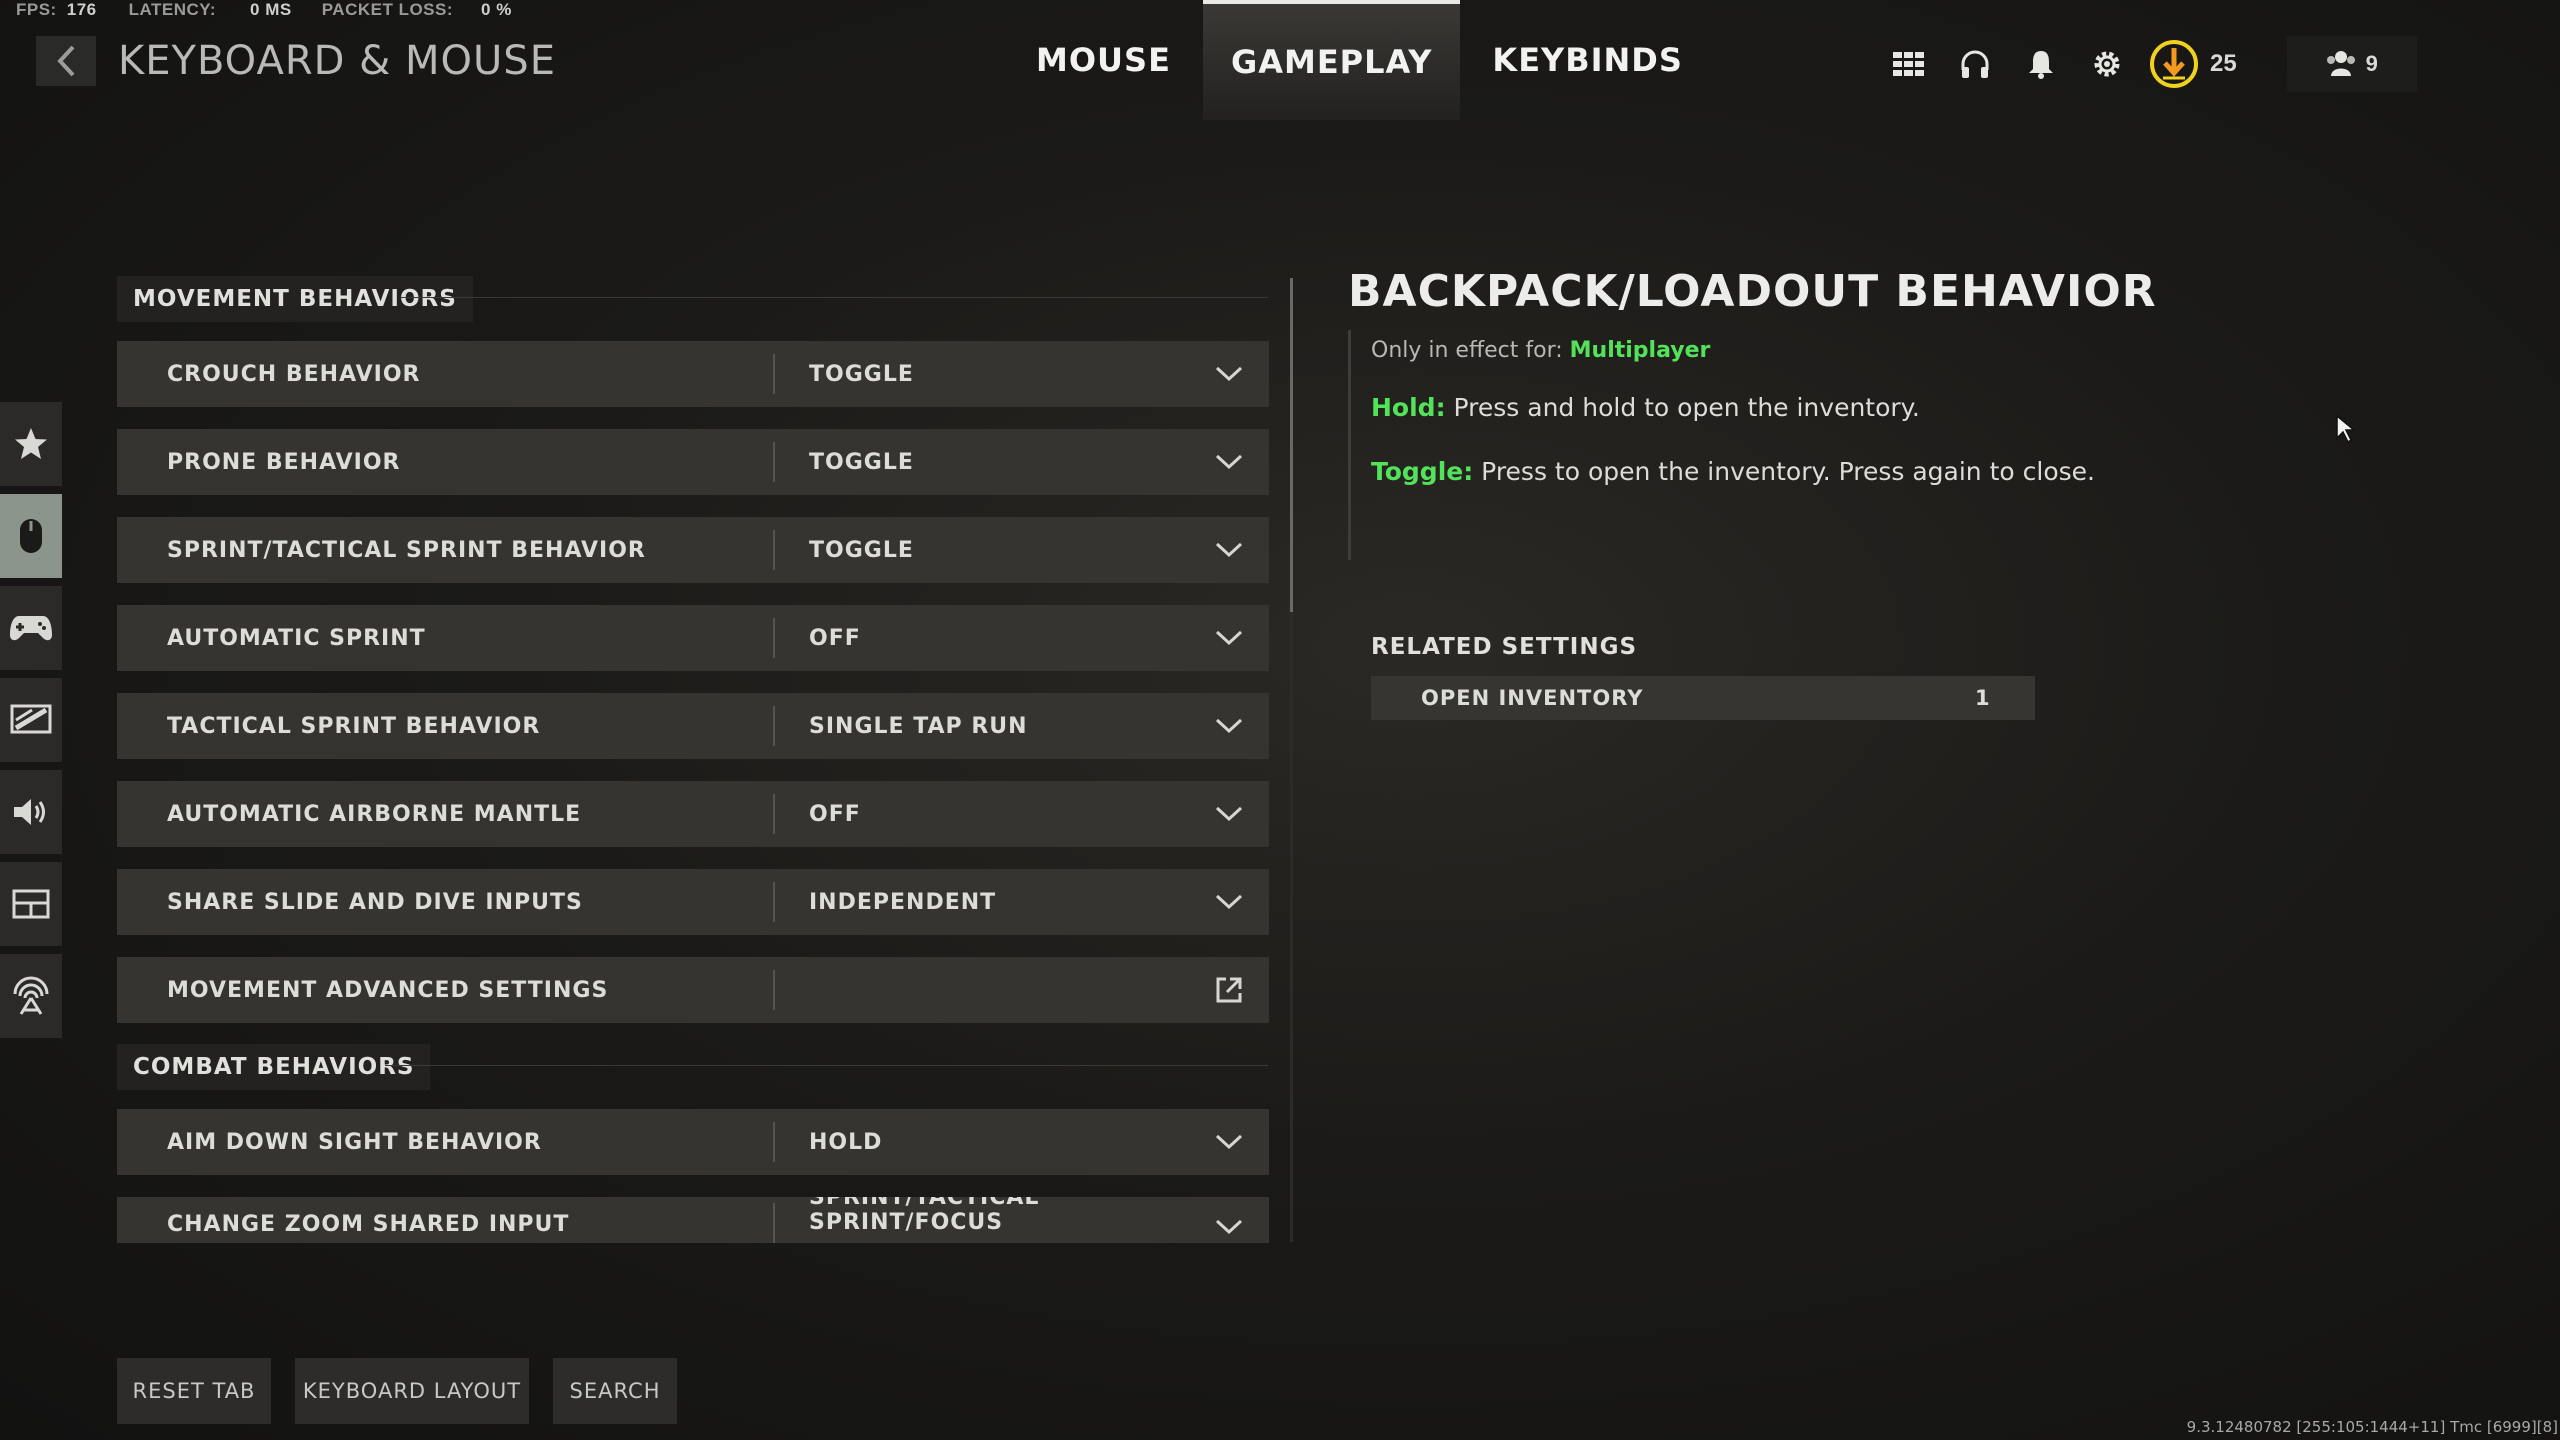  I want to click on setting-value: SINGLE TAP RUN, so click(918, 726).